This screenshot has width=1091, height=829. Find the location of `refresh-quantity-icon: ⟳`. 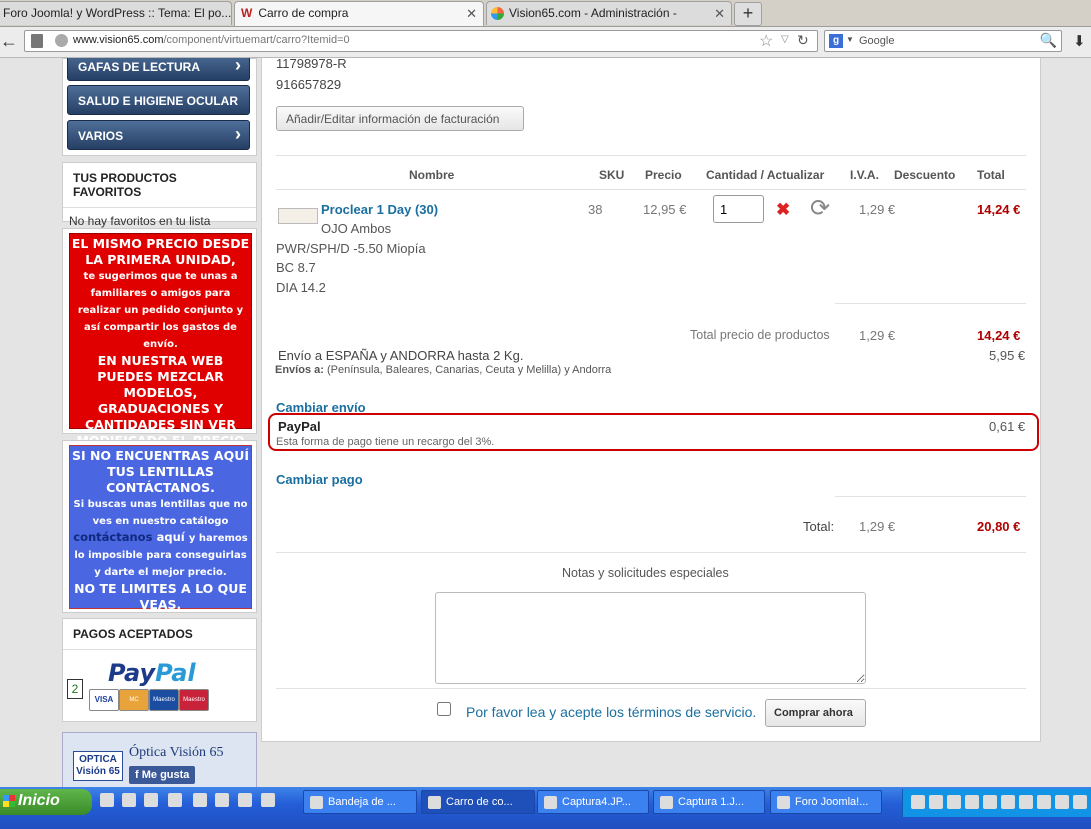

refresh-quantity-icon: ⟳ is located at coordinates (820, 208).